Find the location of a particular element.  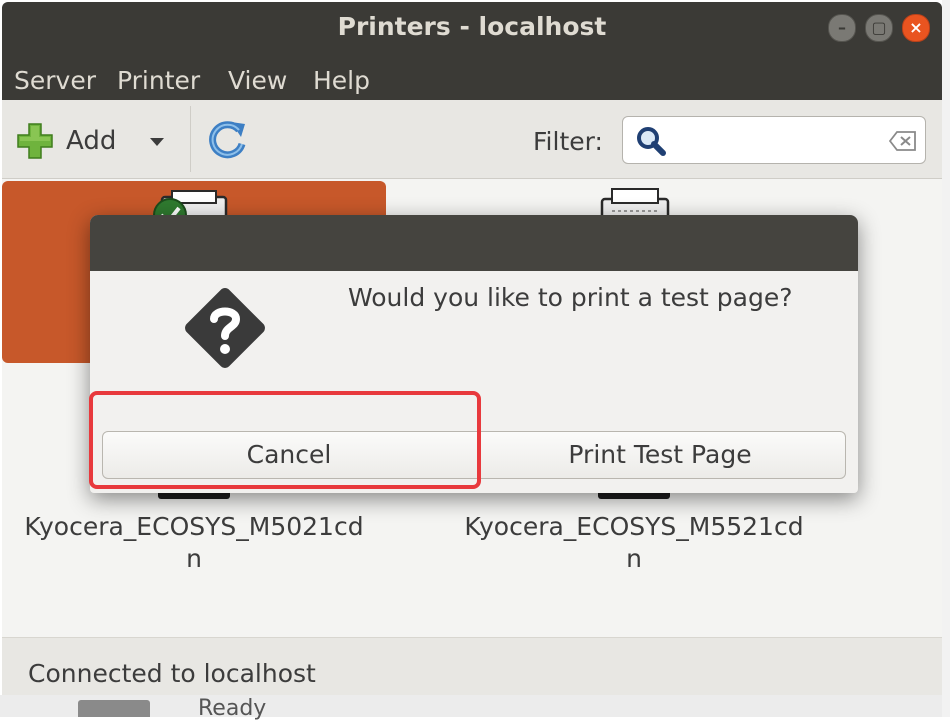

printer-name-label: Kyocera_ECOSYS_M5021cd n is located at coordinates (198, 543).